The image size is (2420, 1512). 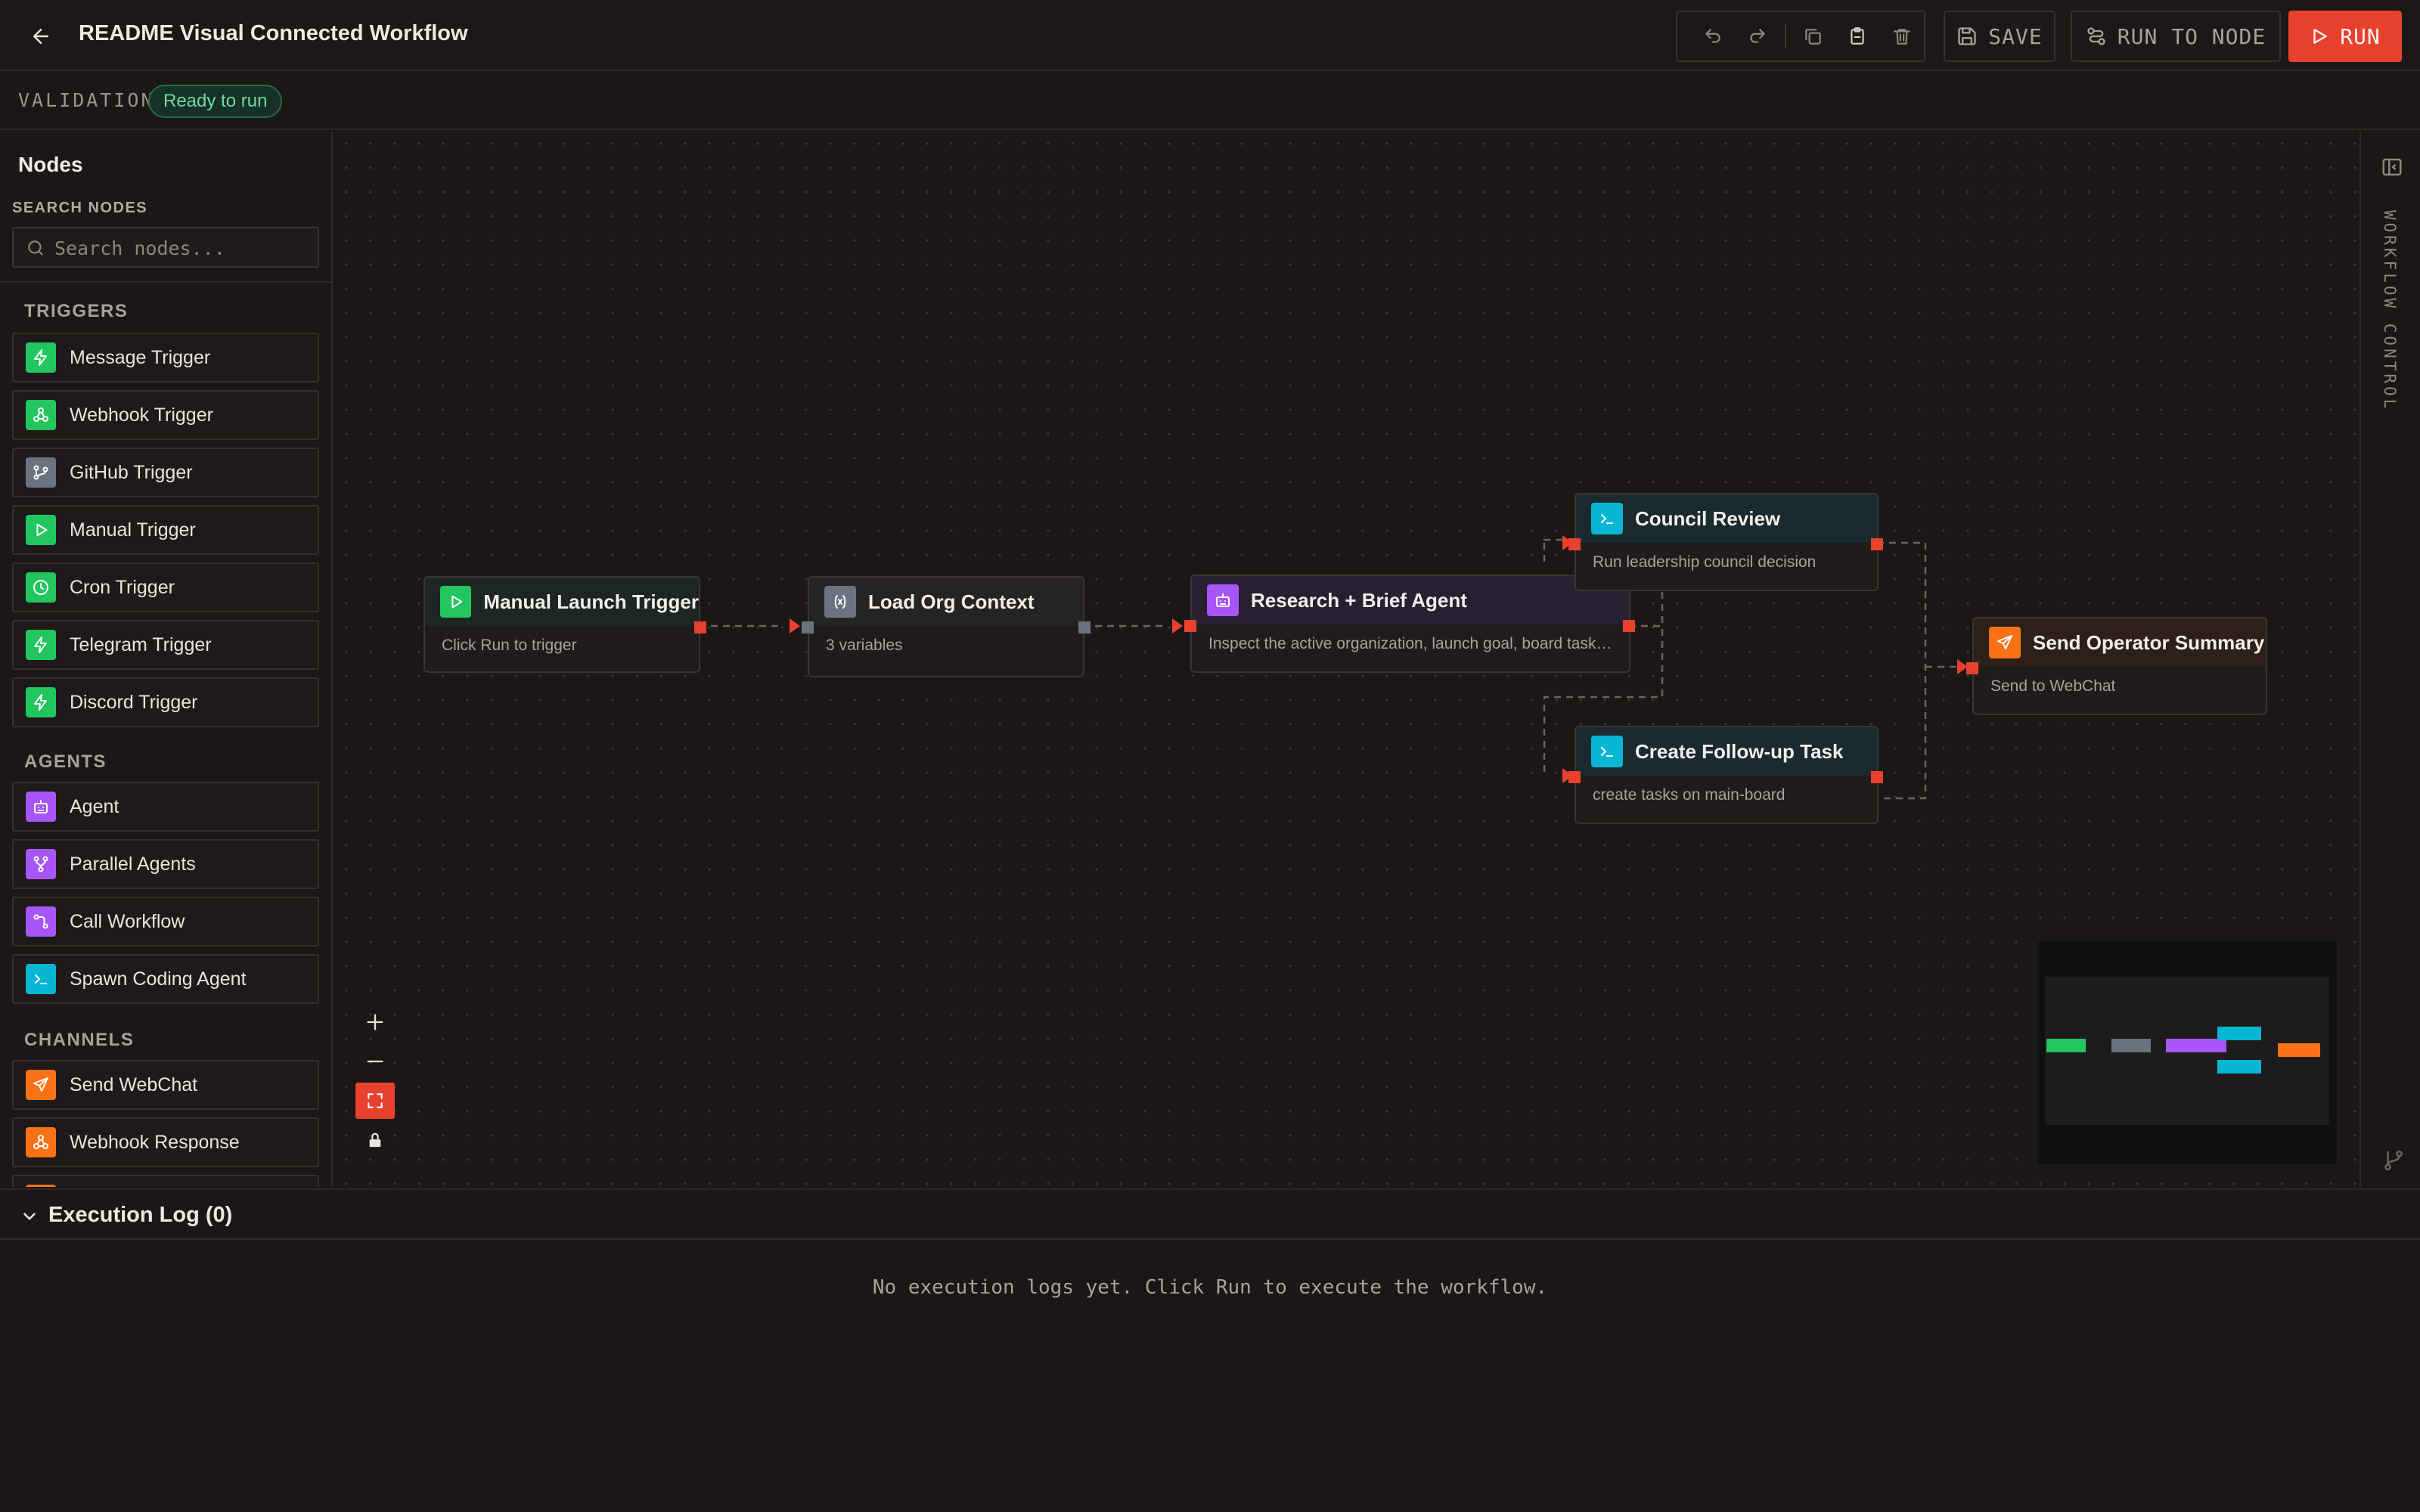 What do you see at coordinates (795, 626) in the screenshot?
I see `arrow-into-context` at bounding box center [795, 626].